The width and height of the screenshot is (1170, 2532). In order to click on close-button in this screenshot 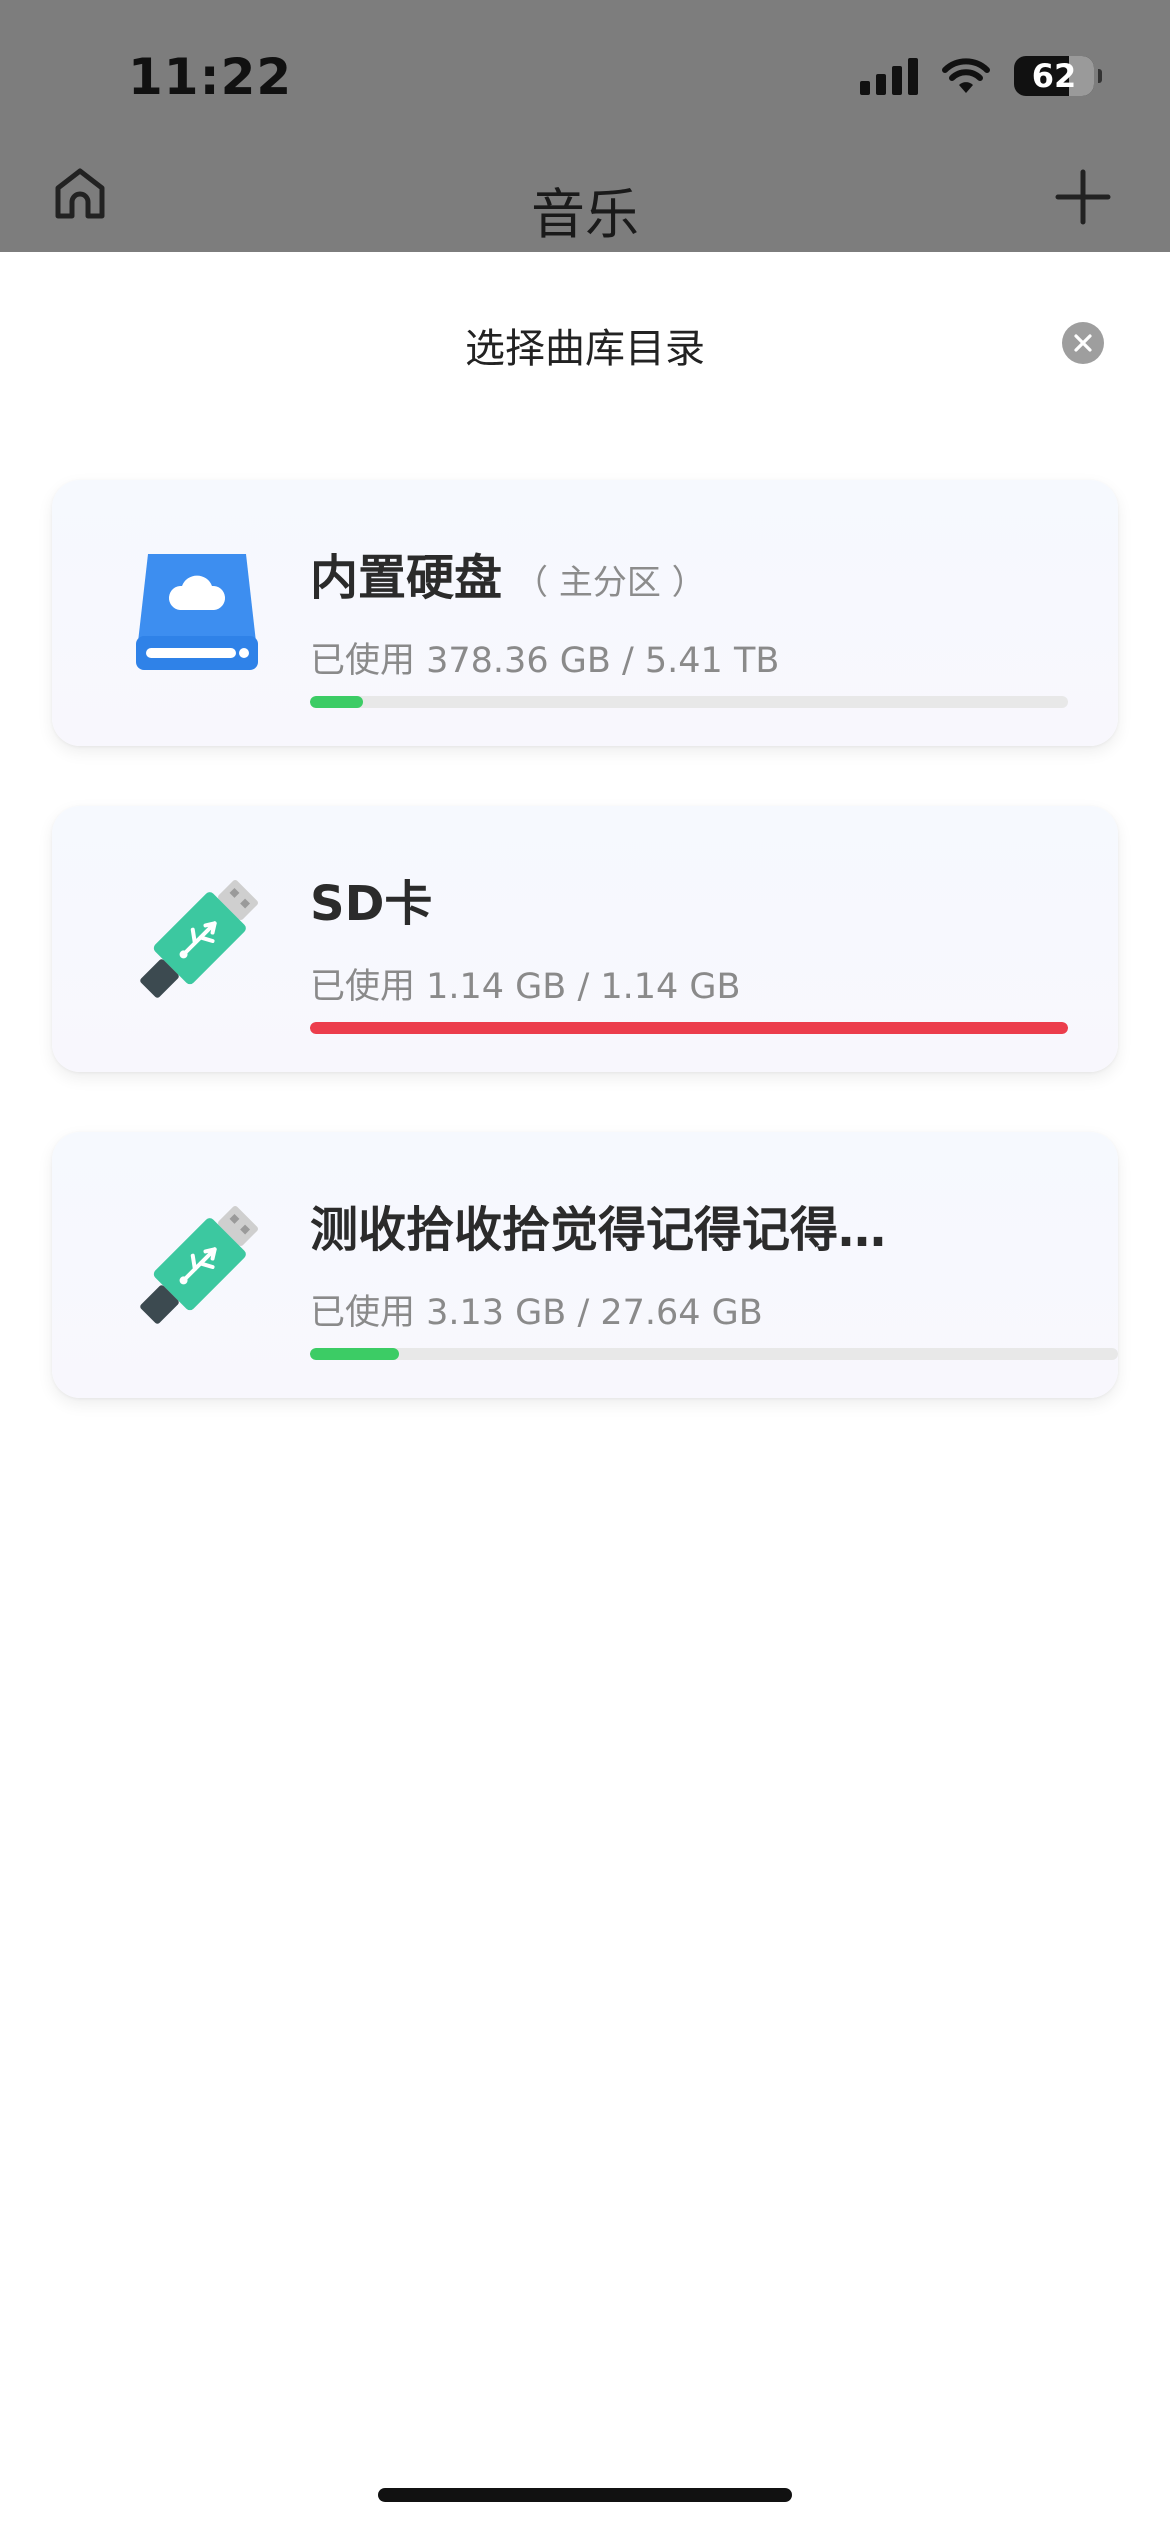, I will do `click(1083, 343)`.